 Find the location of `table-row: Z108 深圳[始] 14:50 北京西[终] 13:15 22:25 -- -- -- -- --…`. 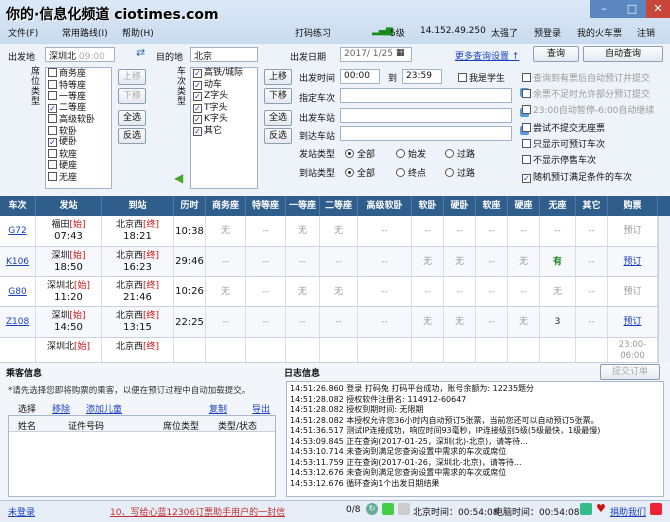

table-row: Z108 深圳[始] 14:50 北京西[终] 13:15 22:25 -- -- -- -- --… is located at coordinates (329, 322).